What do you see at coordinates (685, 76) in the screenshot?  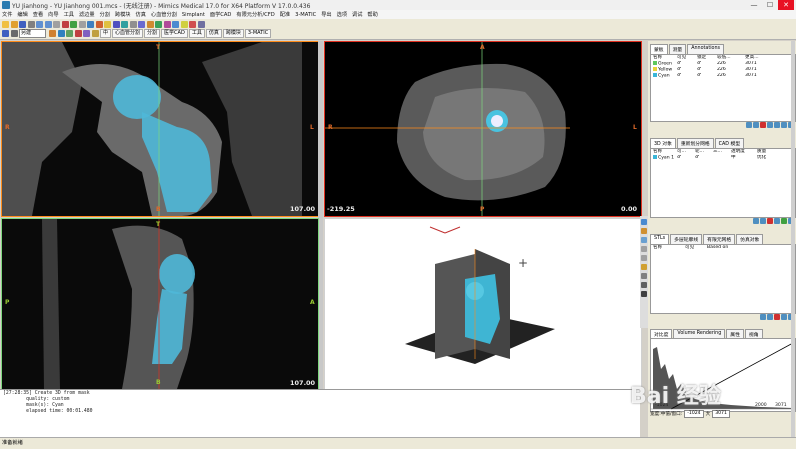 I see `mask-visible: ♂` at bounding box center [685, 76].